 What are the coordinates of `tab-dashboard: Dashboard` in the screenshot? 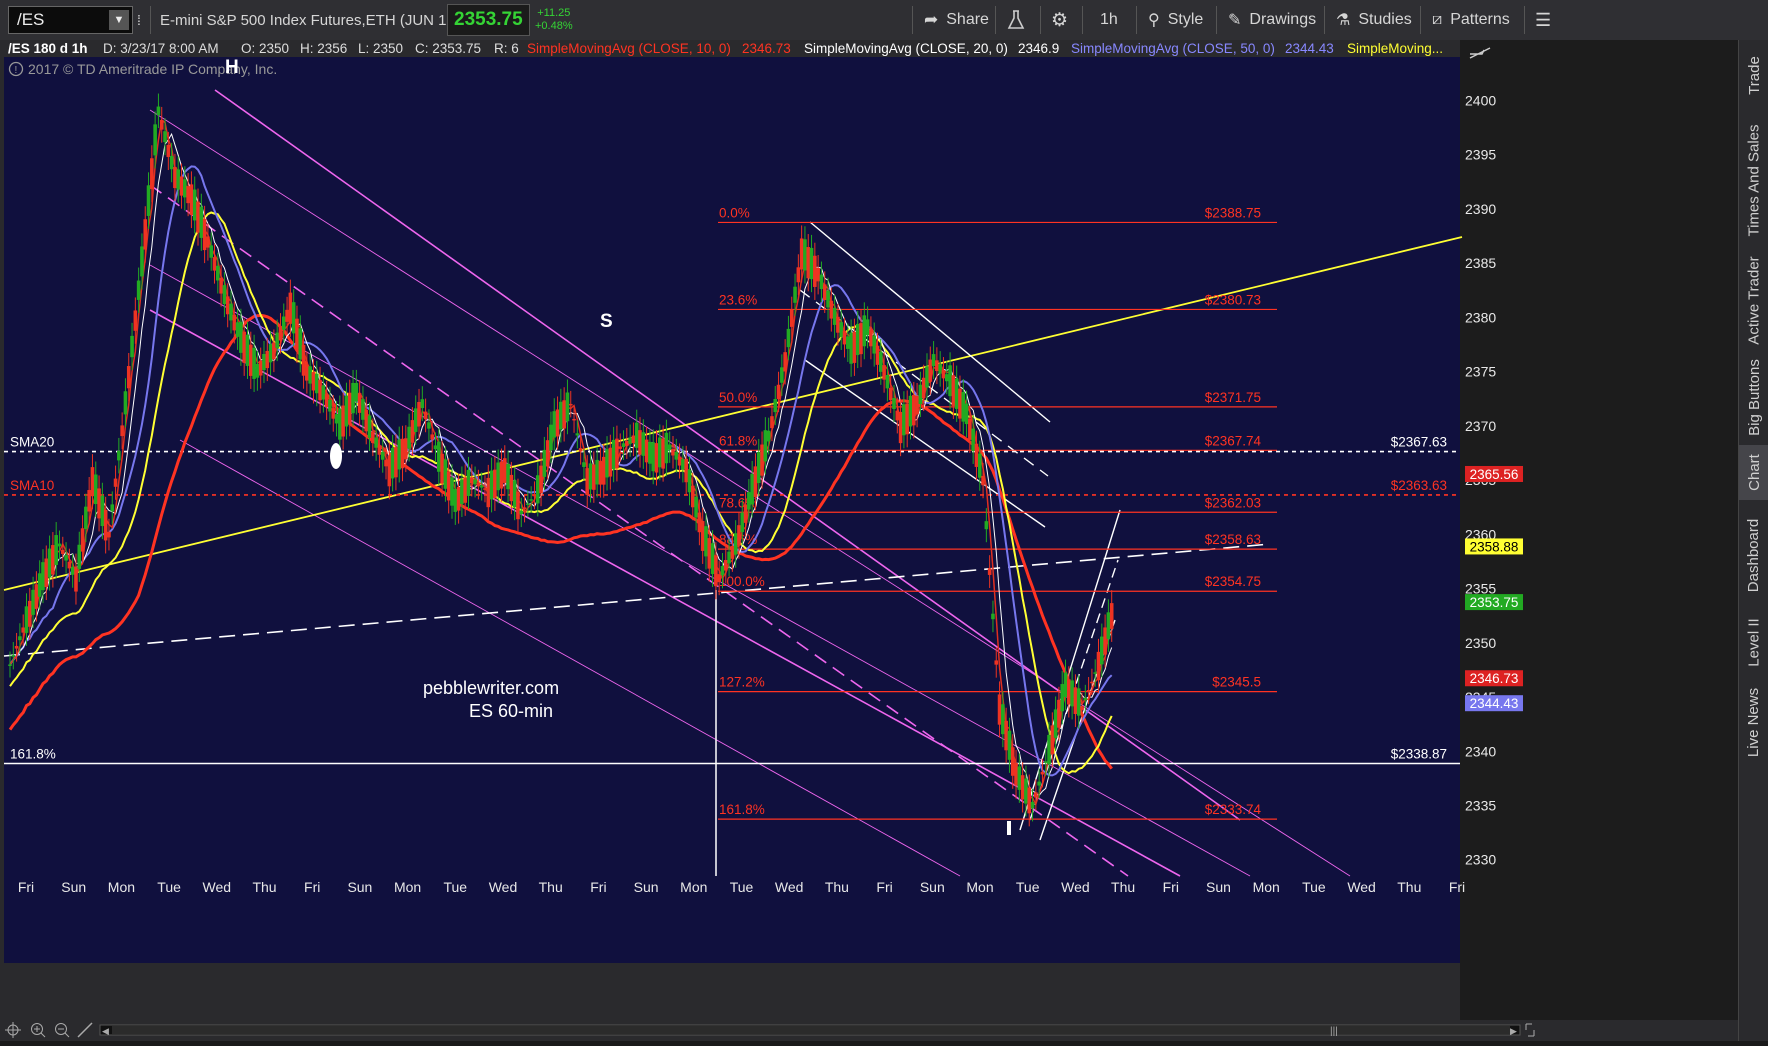 It's located at (1753, 555).